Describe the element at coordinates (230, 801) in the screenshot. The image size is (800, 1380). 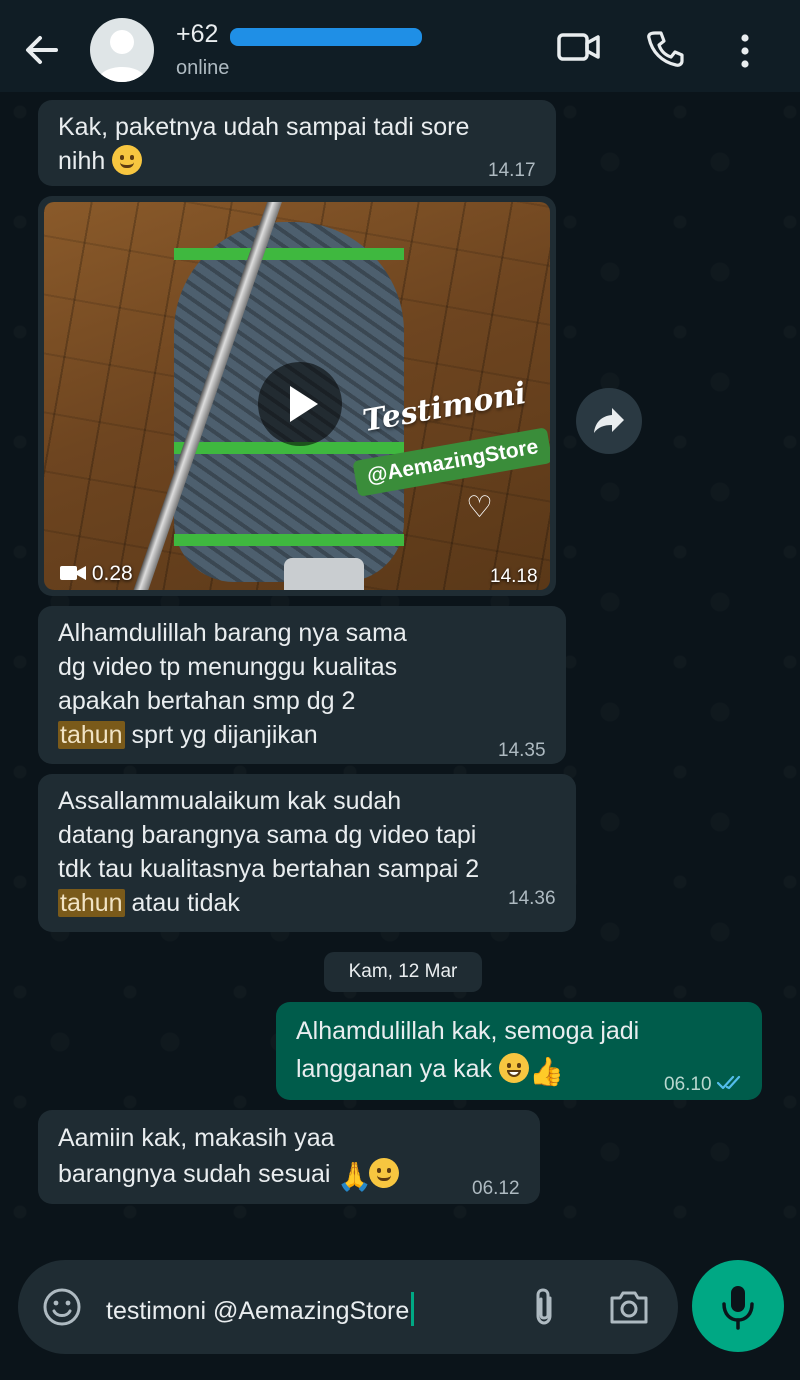
I see `message-line: Assallammualaikum kak sudah` at that location.